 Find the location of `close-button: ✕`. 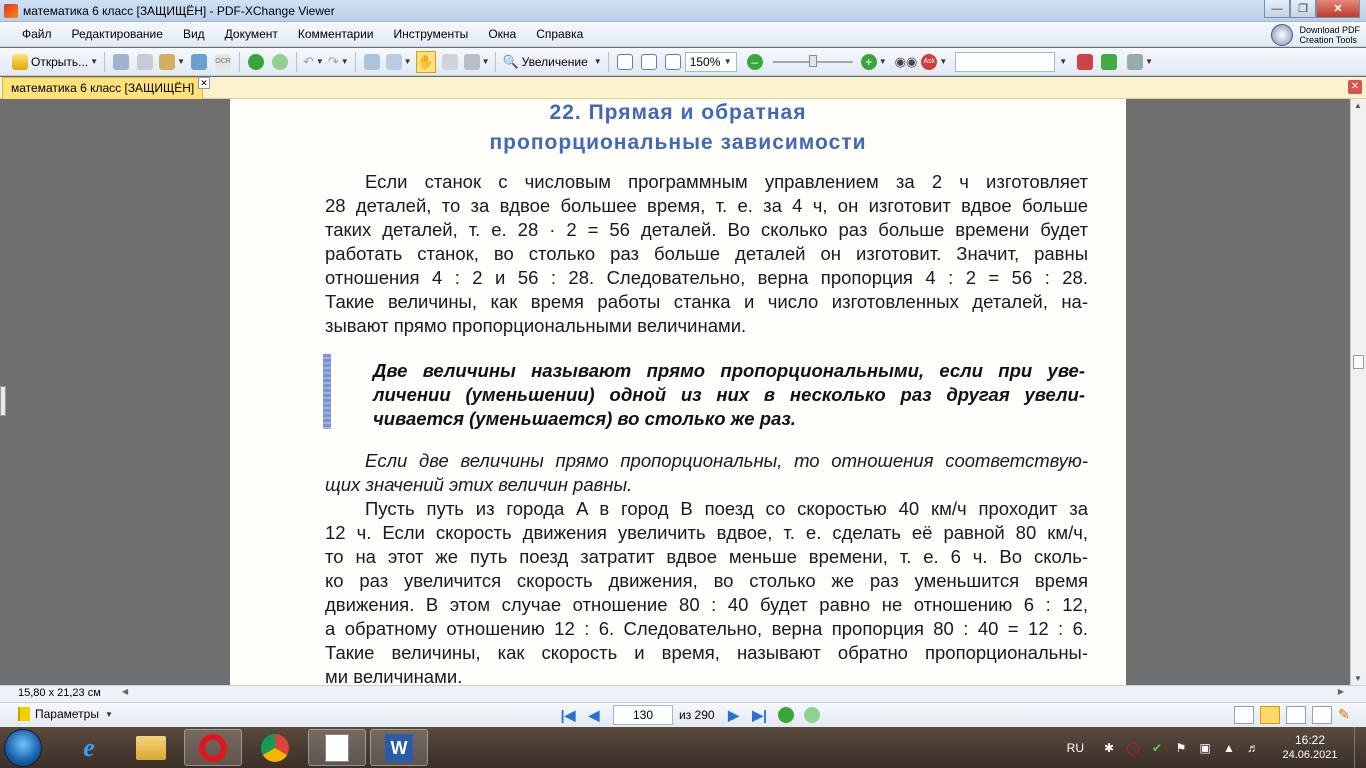

close-button: ✕ is located at coordinates (1338, 9).